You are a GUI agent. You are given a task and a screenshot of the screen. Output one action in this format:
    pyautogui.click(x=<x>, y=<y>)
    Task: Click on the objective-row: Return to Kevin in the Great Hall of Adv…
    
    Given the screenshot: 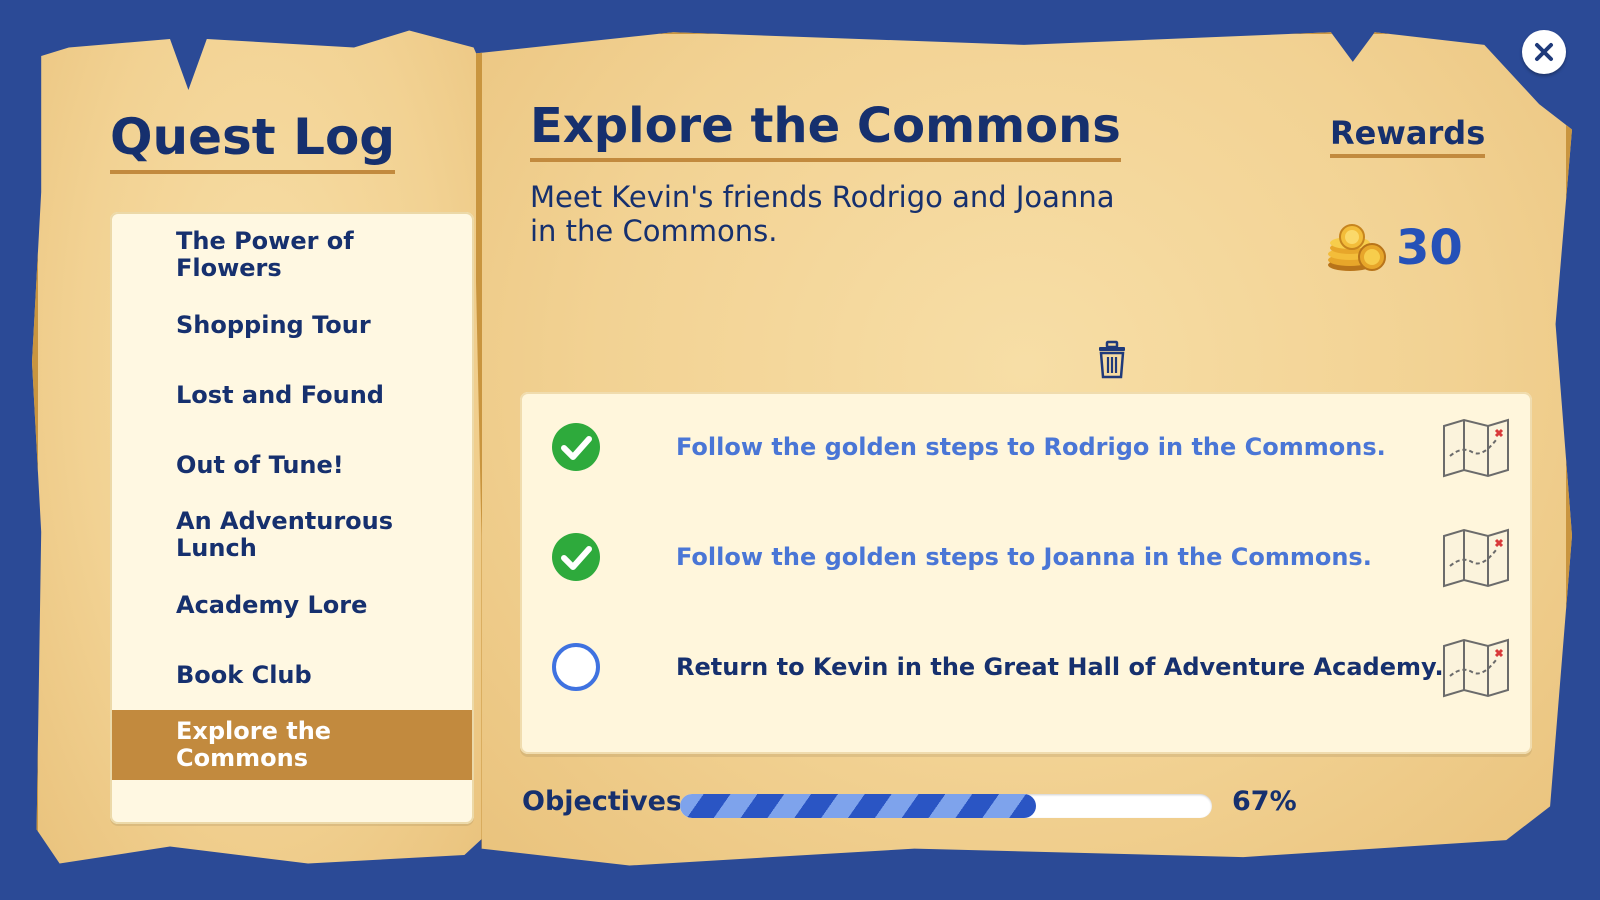 What is the action you would take?
    pyautogui.click(x=1026, y=667)
    